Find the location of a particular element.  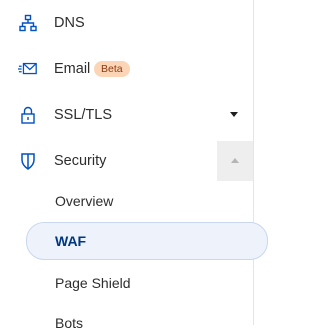

chevron-down-icon is located at coordinates (234, 114).